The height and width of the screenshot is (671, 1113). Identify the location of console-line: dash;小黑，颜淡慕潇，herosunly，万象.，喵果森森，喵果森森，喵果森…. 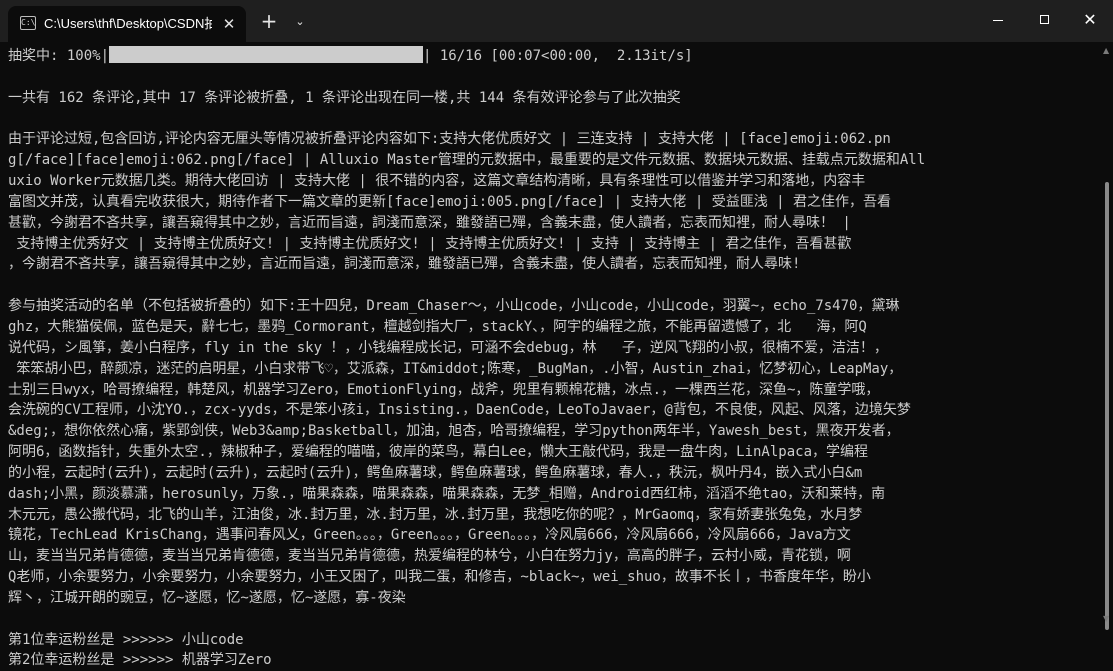
(447, 493).